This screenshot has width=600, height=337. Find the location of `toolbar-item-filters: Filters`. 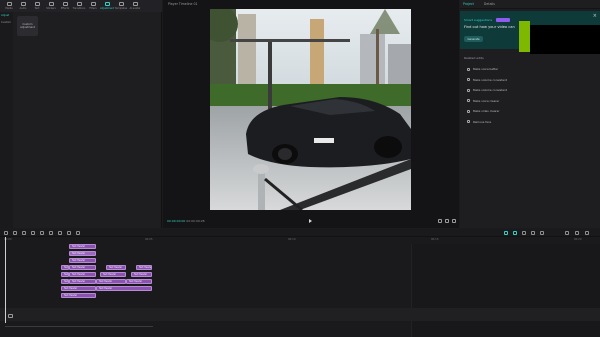

toolbar-item-filters: Filters is located at coordinates (93, 6).